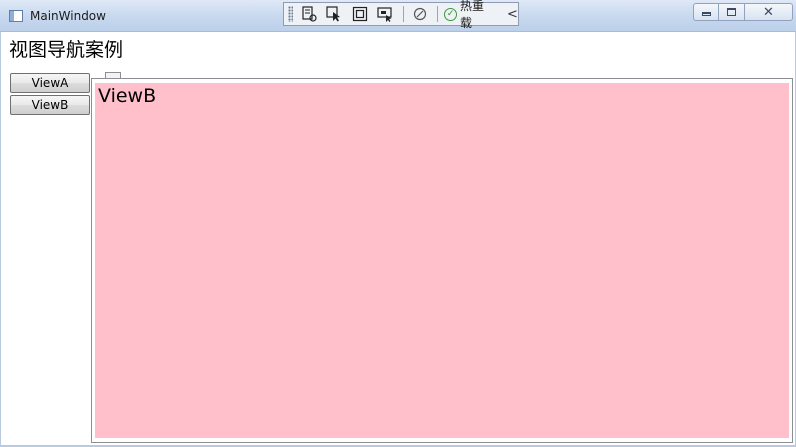 This screenshot has height=447, width=796. I want to click on hot-reload-label: 热重载, so click(472, 15).